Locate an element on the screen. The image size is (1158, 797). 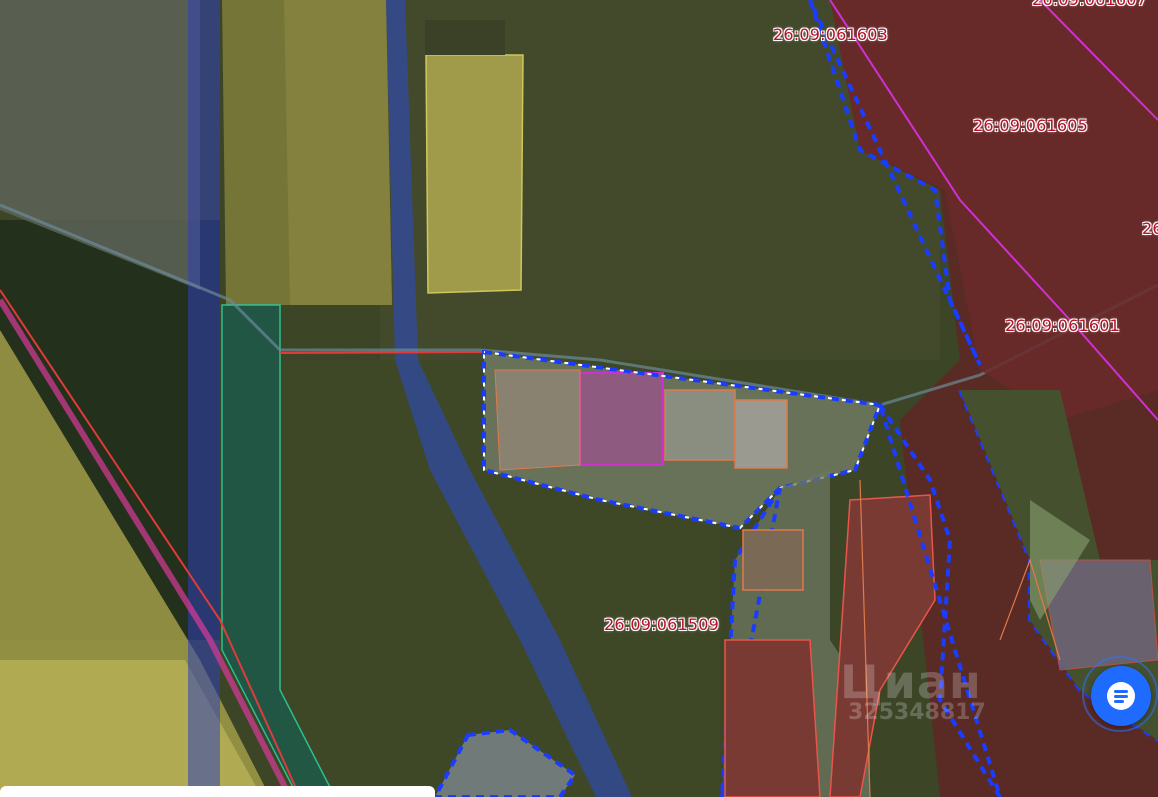
residential-south is located at coordinates (772, 718).